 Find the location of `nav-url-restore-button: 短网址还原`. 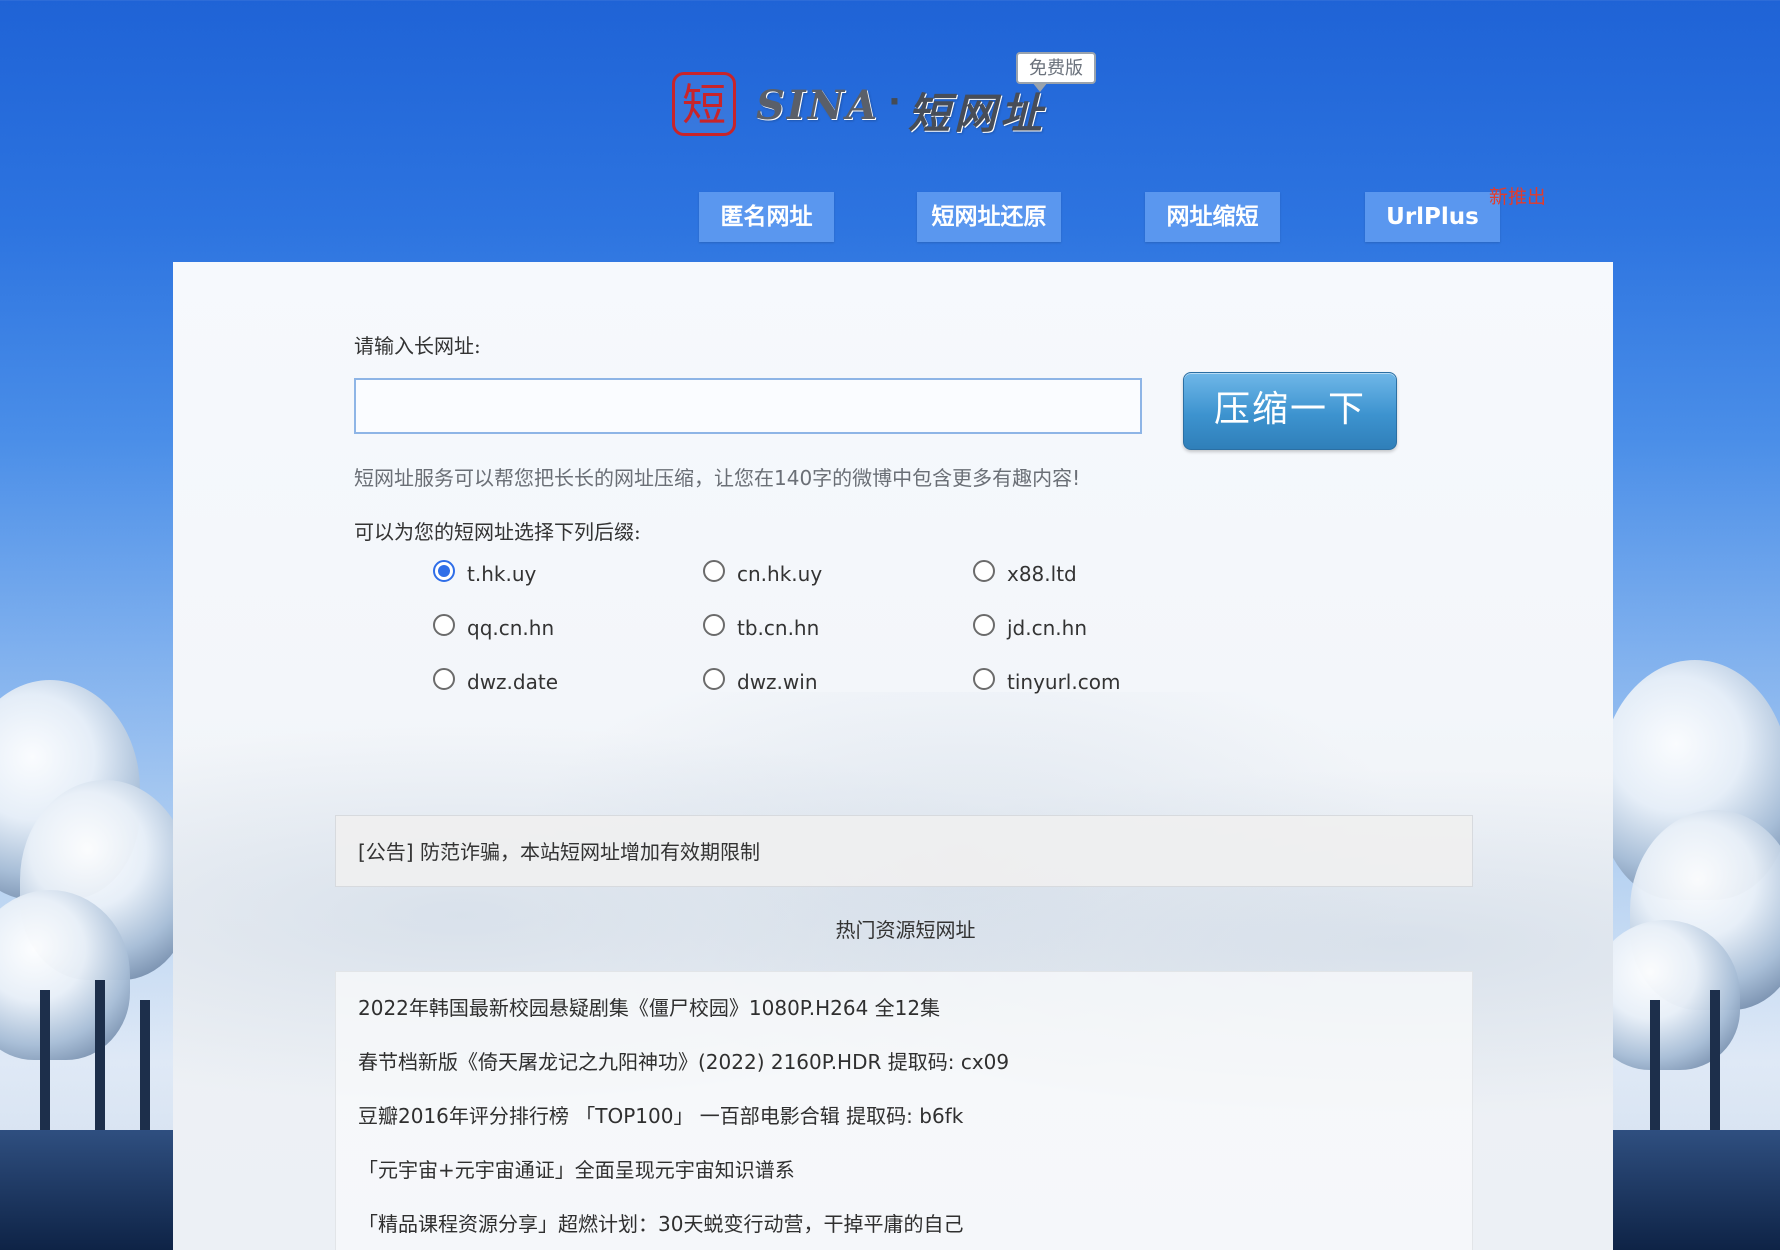

nav-url-restore-button: 短网址还原 is located at coordinates (989, 217).